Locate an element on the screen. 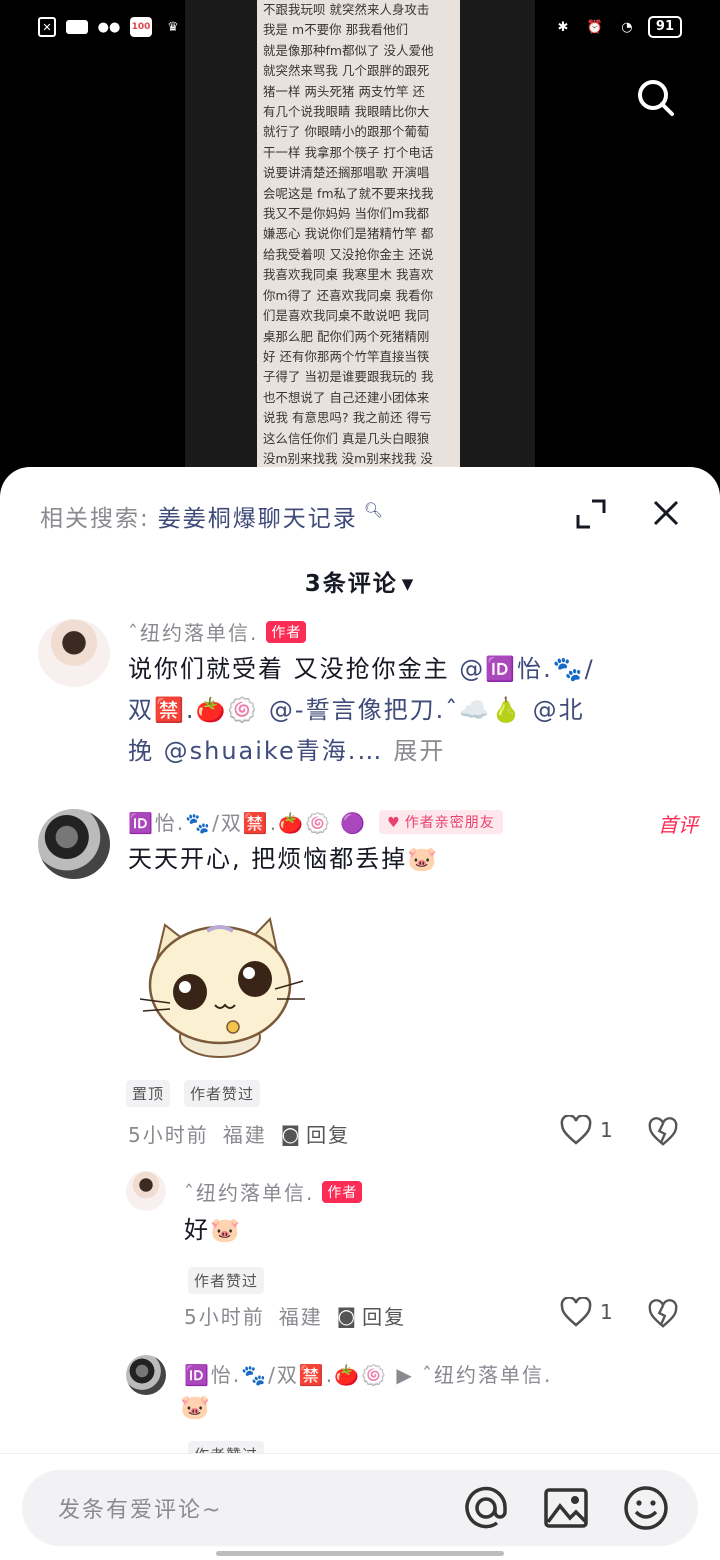  document-line: 就是像那种fm都似了 没人爱他 is located at coordinates (348, 50).